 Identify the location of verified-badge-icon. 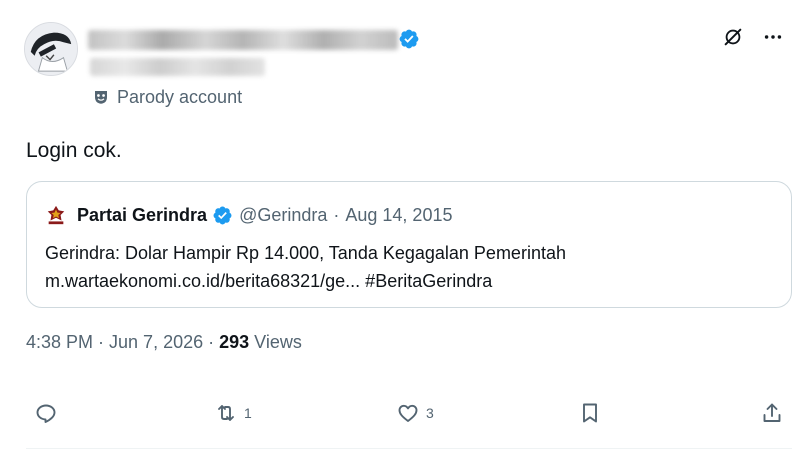
(409, 39).